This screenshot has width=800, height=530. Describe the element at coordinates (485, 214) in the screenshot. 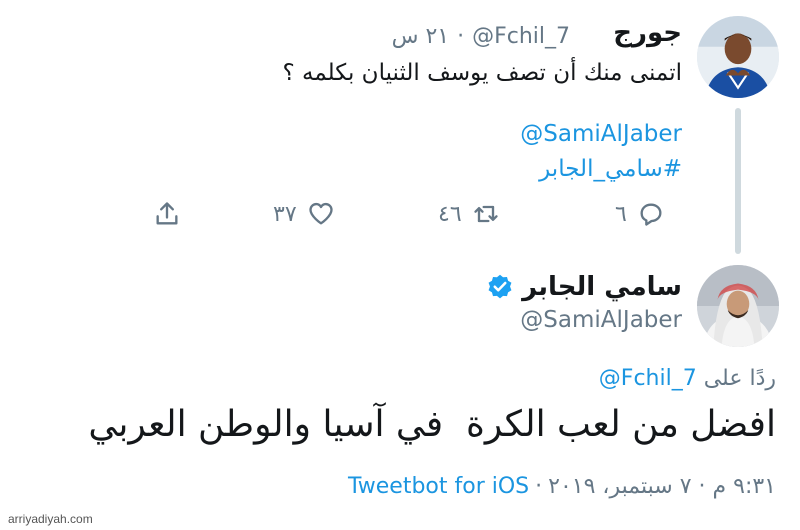

I see `retweet-icon` at that location.